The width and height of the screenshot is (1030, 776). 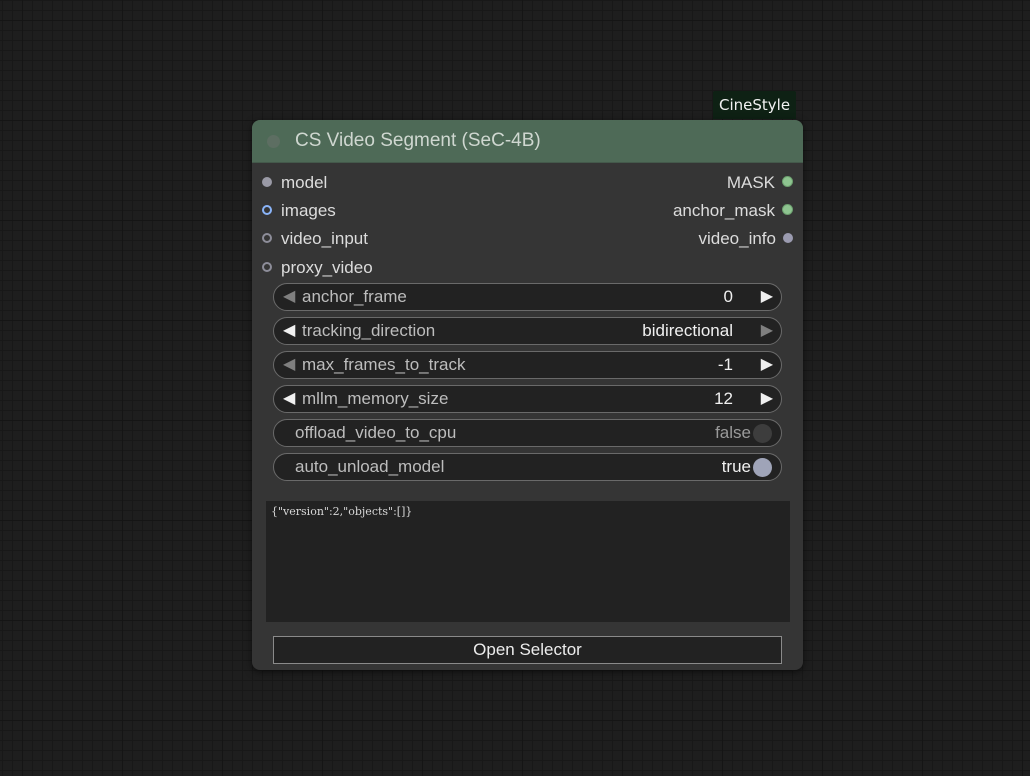 I want to click on output-label-video-info: video_info, so click(x=737, y=238).